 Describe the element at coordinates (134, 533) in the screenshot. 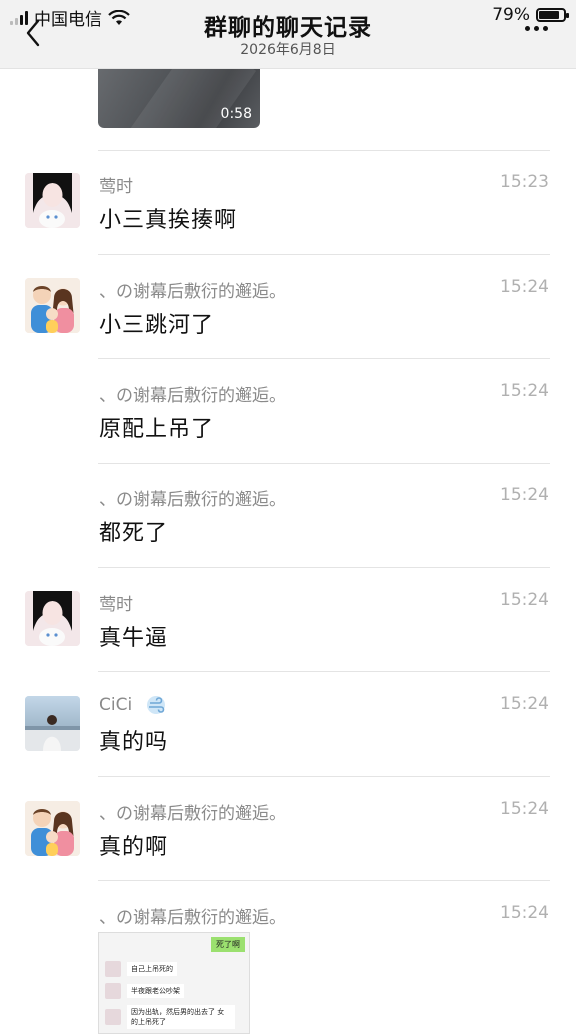

I see `message-text: 都死了` at that location.